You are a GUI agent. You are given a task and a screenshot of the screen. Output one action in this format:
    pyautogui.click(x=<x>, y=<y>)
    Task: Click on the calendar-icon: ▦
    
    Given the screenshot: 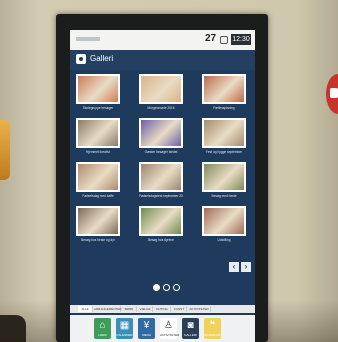 What is the action you would take?
    pyautogui.click(x=124, y=325)
    